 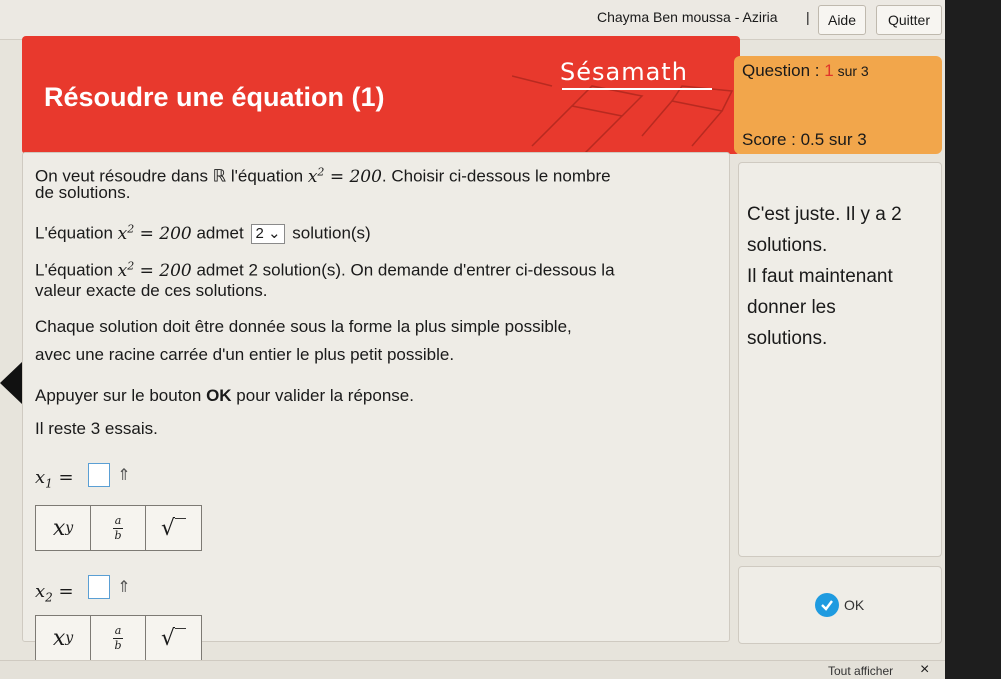 What do you see at coordinates (909, 20) in the screenshot?
I see `quitter-button: Quitter` at bounding box center [909, 20].